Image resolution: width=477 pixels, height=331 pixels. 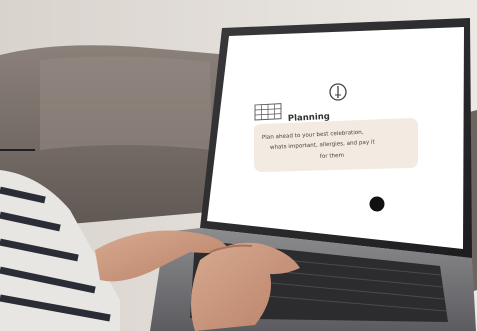 What do you see at coordinates (126, 103) in the screenshot?
I see `sofa-highlight` at bounding box center [126, 103].